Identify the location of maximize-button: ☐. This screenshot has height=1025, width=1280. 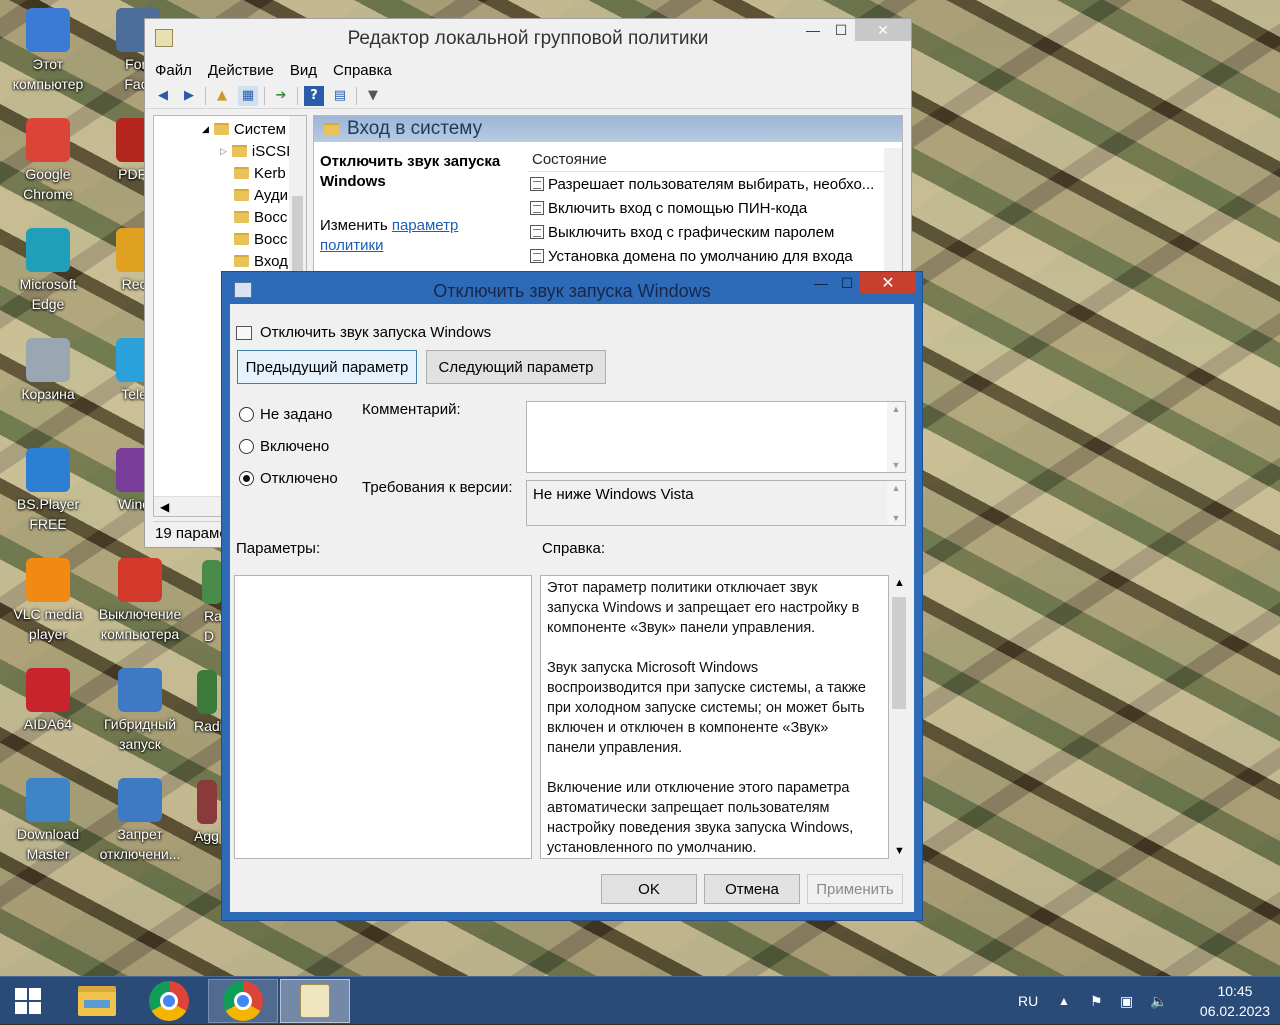
(841, 30).